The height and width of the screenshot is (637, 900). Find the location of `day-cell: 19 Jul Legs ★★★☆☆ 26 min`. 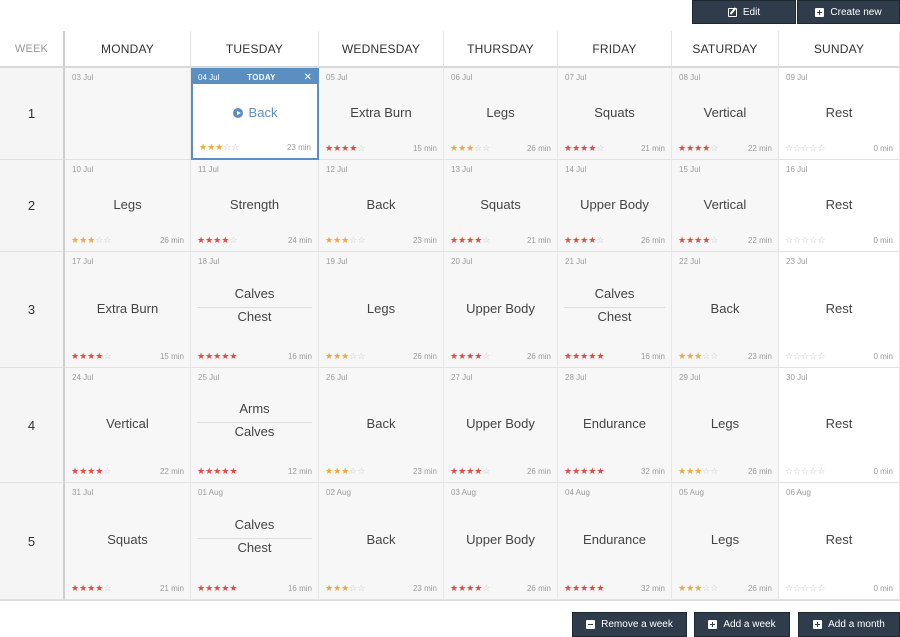

day-cell: 19 Jul Legs ★★★☆☆ 26 min is located at coordinates (381, 310).